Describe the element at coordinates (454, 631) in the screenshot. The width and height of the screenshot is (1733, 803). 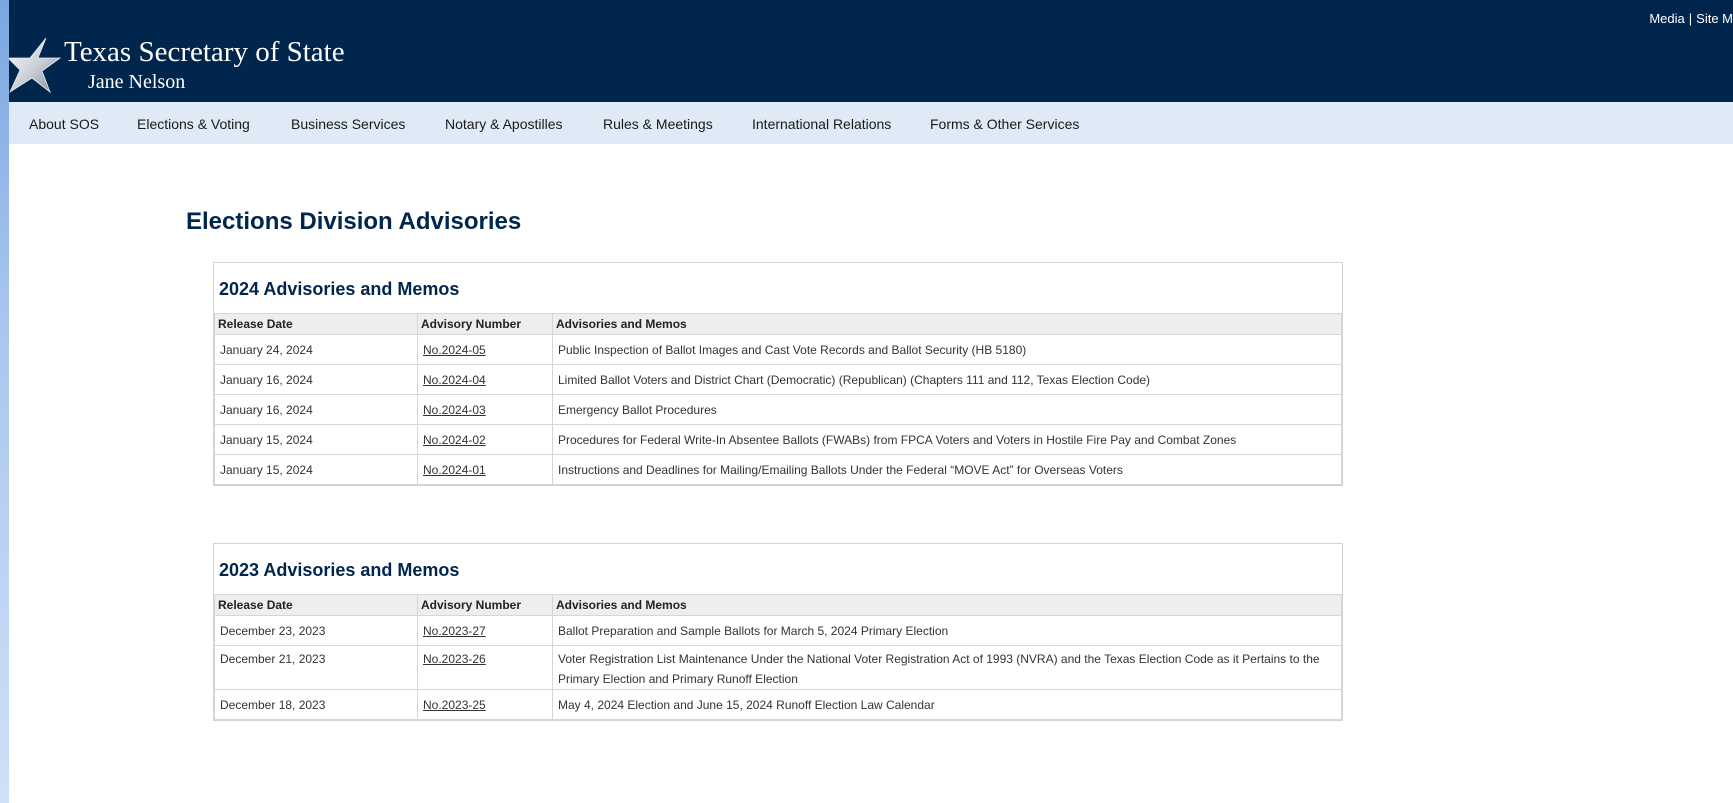
I see `advisory-link: No.2023-27` at that location.